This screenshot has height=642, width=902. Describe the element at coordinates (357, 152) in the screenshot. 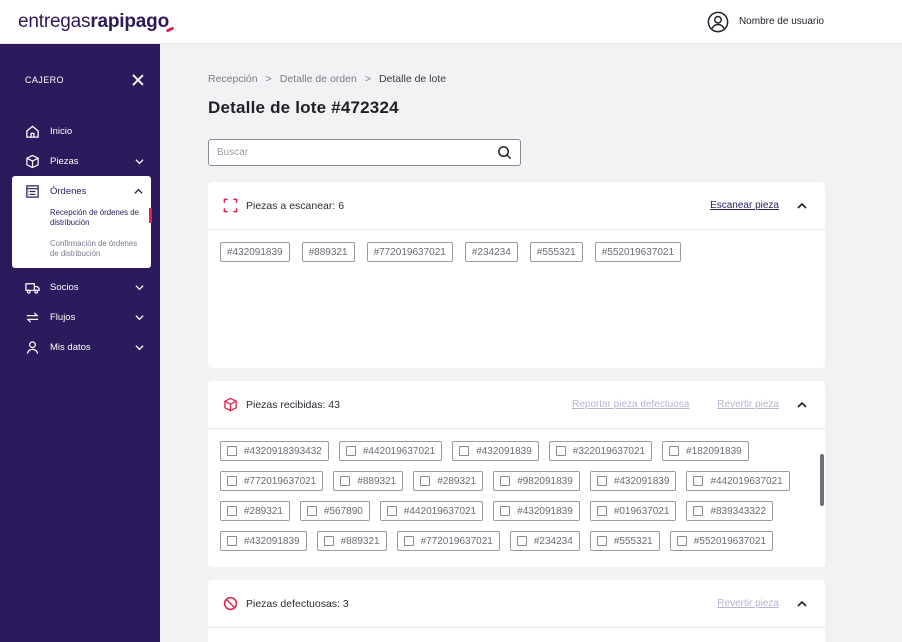

I see `search-input` at that location.